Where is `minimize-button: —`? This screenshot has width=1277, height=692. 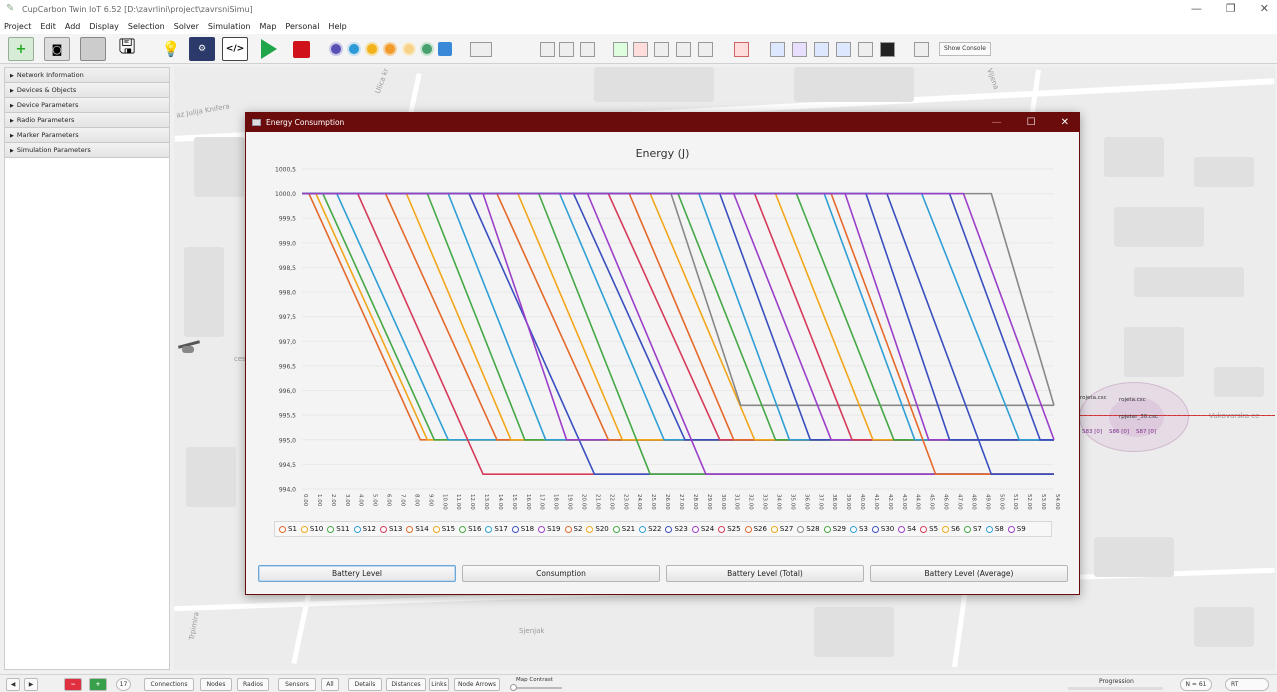
minimize-button: — is located at coordinates (1196, 9).